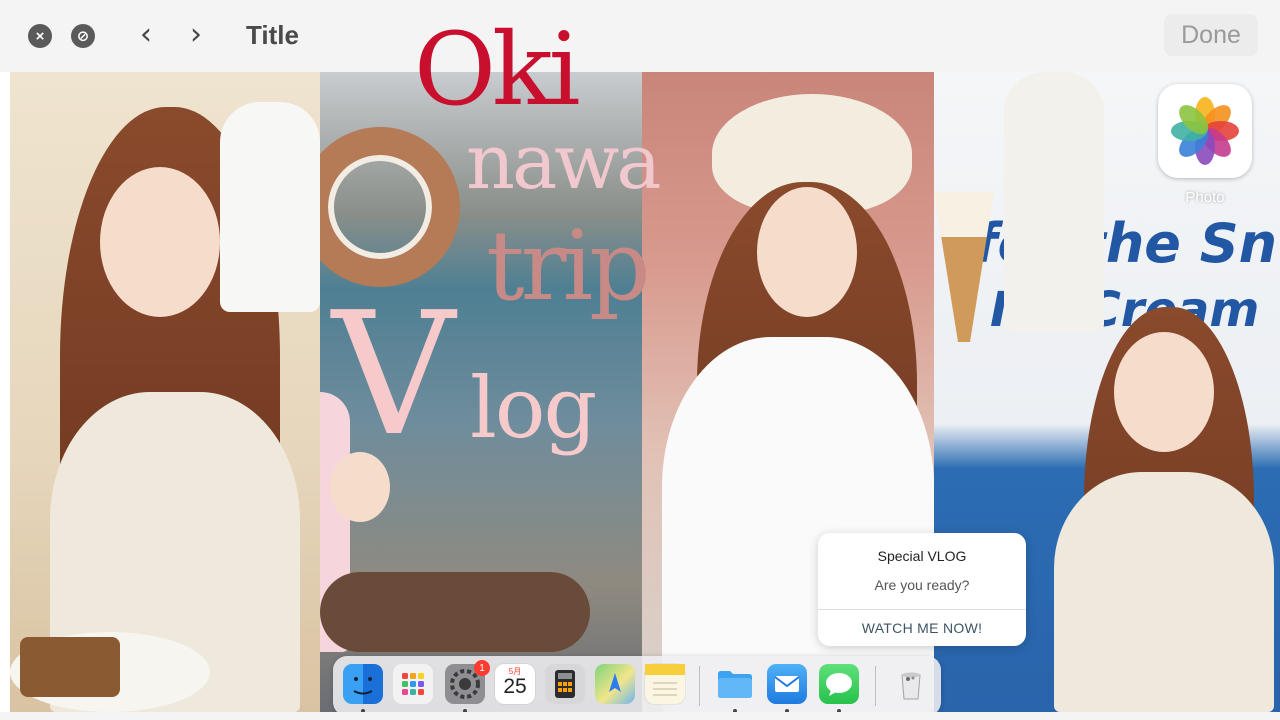 Image resolution: width=1280 pixels, height=720 pixels. What do you see at coordinates (196, 35) in the screenshot?
I see `chevron-right-icon: ›` at bounding box center [196, 35].